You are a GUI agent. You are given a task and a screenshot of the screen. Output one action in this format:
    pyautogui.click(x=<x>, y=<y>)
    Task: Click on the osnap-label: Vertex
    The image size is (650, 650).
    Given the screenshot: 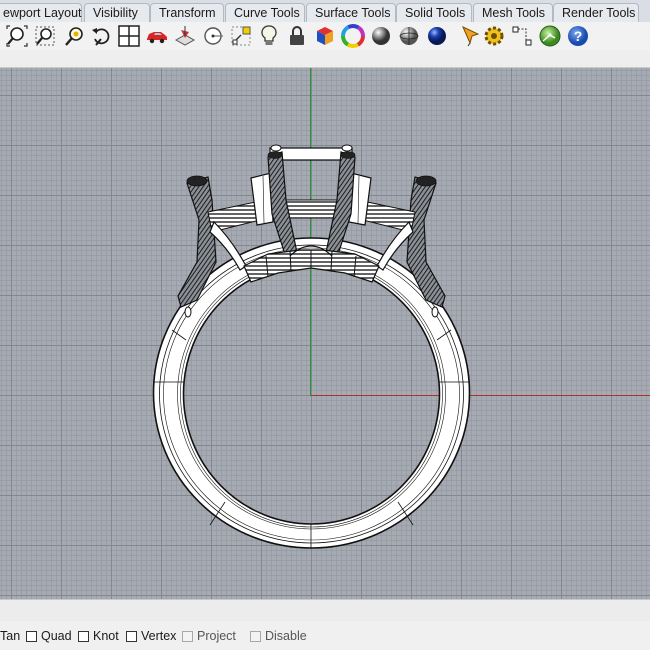 What is the action you would take?
    pyautogui.click(x=159, y=636)
    